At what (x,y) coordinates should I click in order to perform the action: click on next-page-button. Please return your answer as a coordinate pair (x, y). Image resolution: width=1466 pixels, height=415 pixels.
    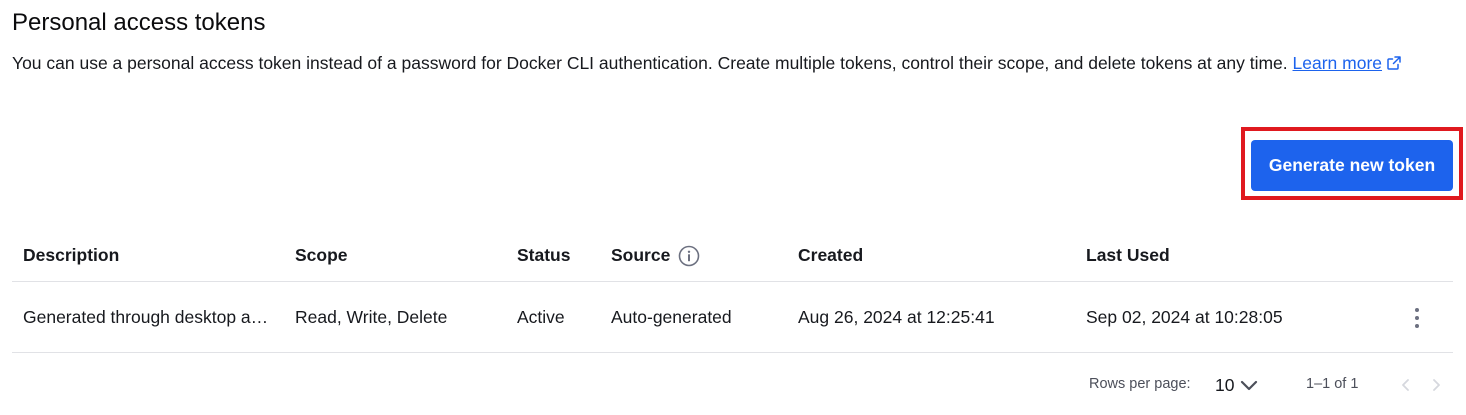
    Looking at the image, I should click on (1436, 385).